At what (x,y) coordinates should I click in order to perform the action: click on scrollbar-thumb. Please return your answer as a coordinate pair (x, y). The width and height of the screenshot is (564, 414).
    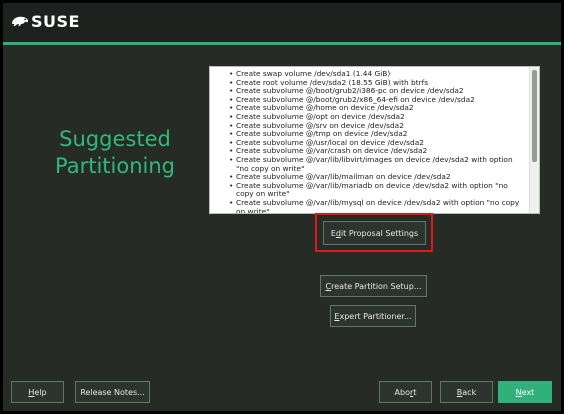
    Looking at the image, I should click on (534, 116).